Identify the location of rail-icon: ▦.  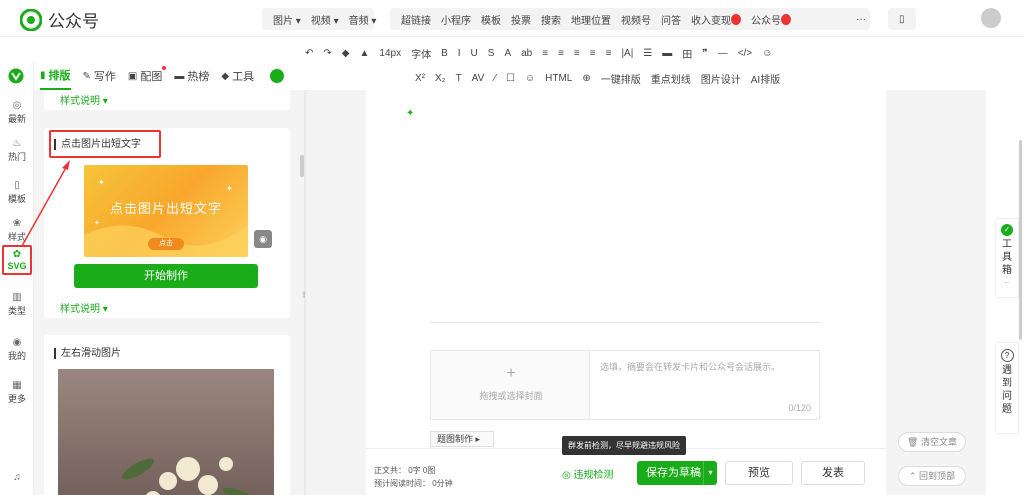
(17, 385).